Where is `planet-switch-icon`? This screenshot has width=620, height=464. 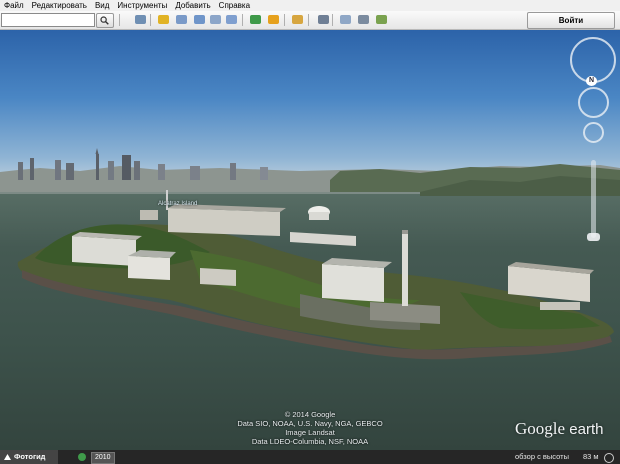
planet-switch-icon is located at coordinates (297, 19).